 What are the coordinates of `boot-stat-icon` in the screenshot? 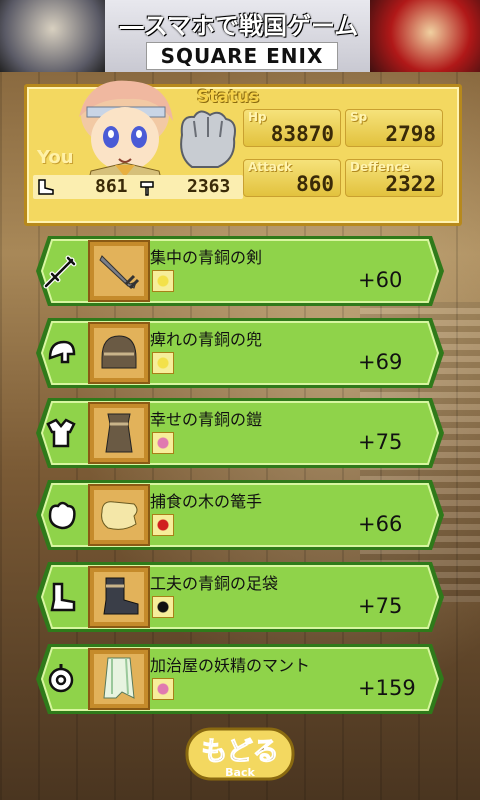 It's located at (46, 187).